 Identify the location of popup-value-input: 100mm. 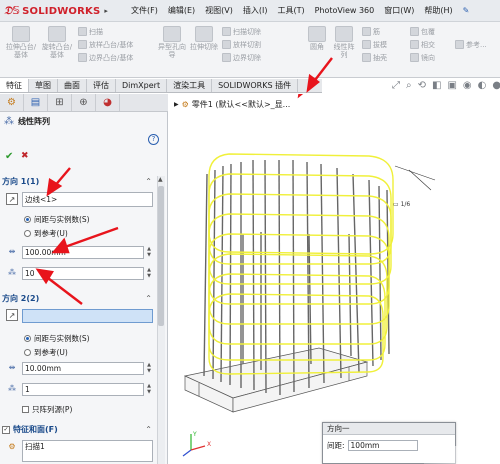
(382, 445).